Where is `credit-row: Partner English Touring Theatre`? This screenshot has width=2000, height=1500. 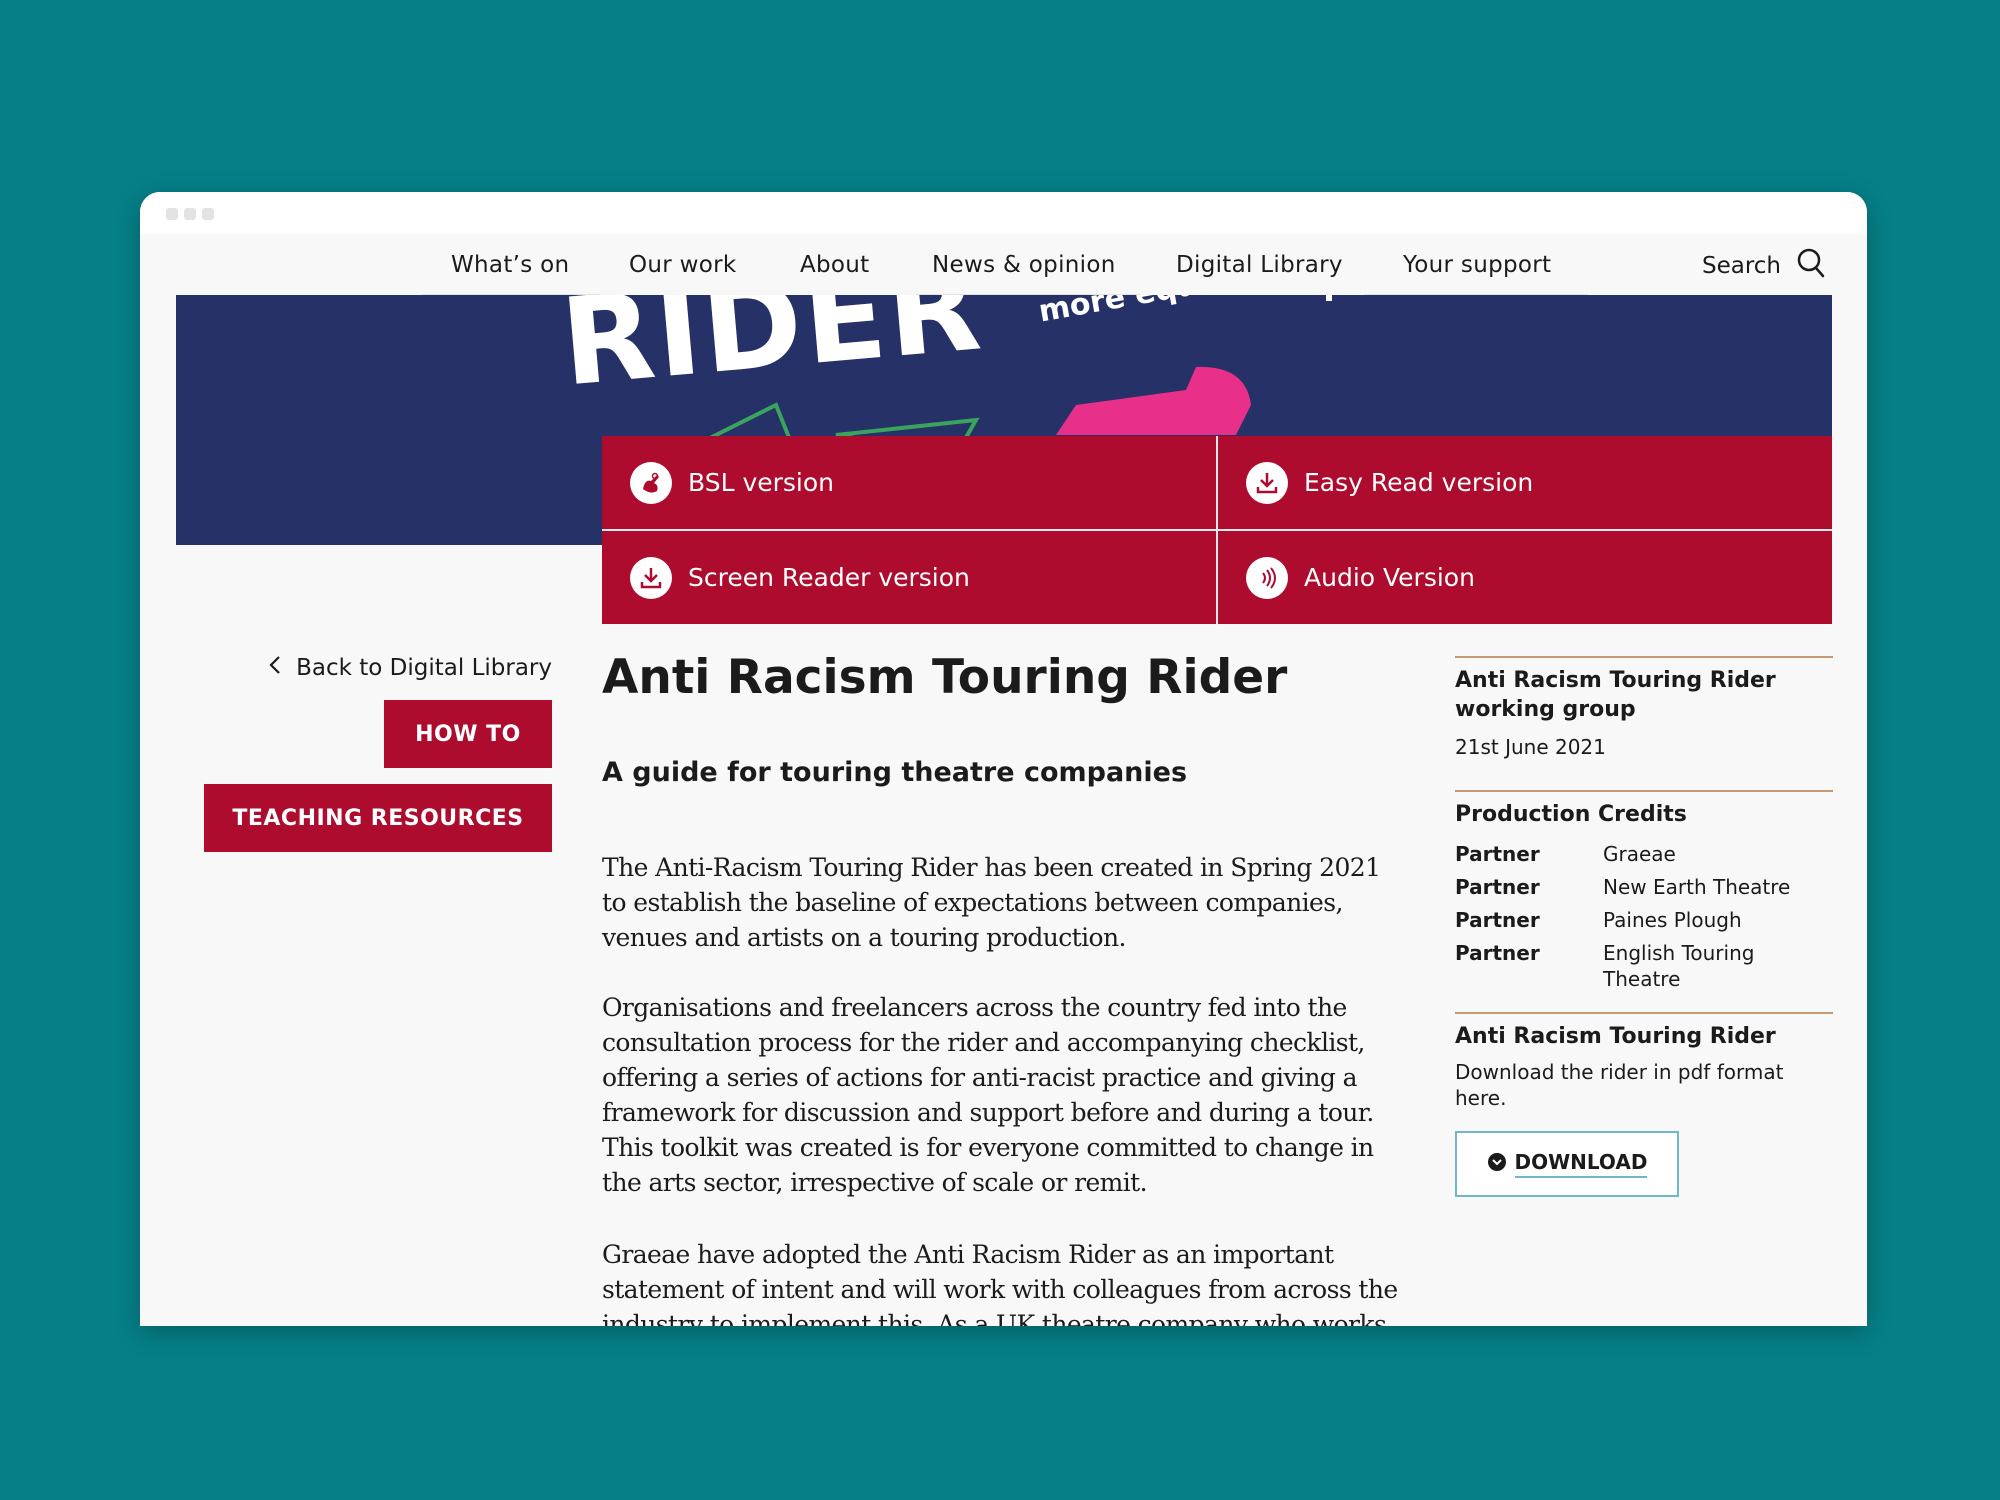
credit-row: Partner English Touring Theatre is located at coordinates (1644, 966).